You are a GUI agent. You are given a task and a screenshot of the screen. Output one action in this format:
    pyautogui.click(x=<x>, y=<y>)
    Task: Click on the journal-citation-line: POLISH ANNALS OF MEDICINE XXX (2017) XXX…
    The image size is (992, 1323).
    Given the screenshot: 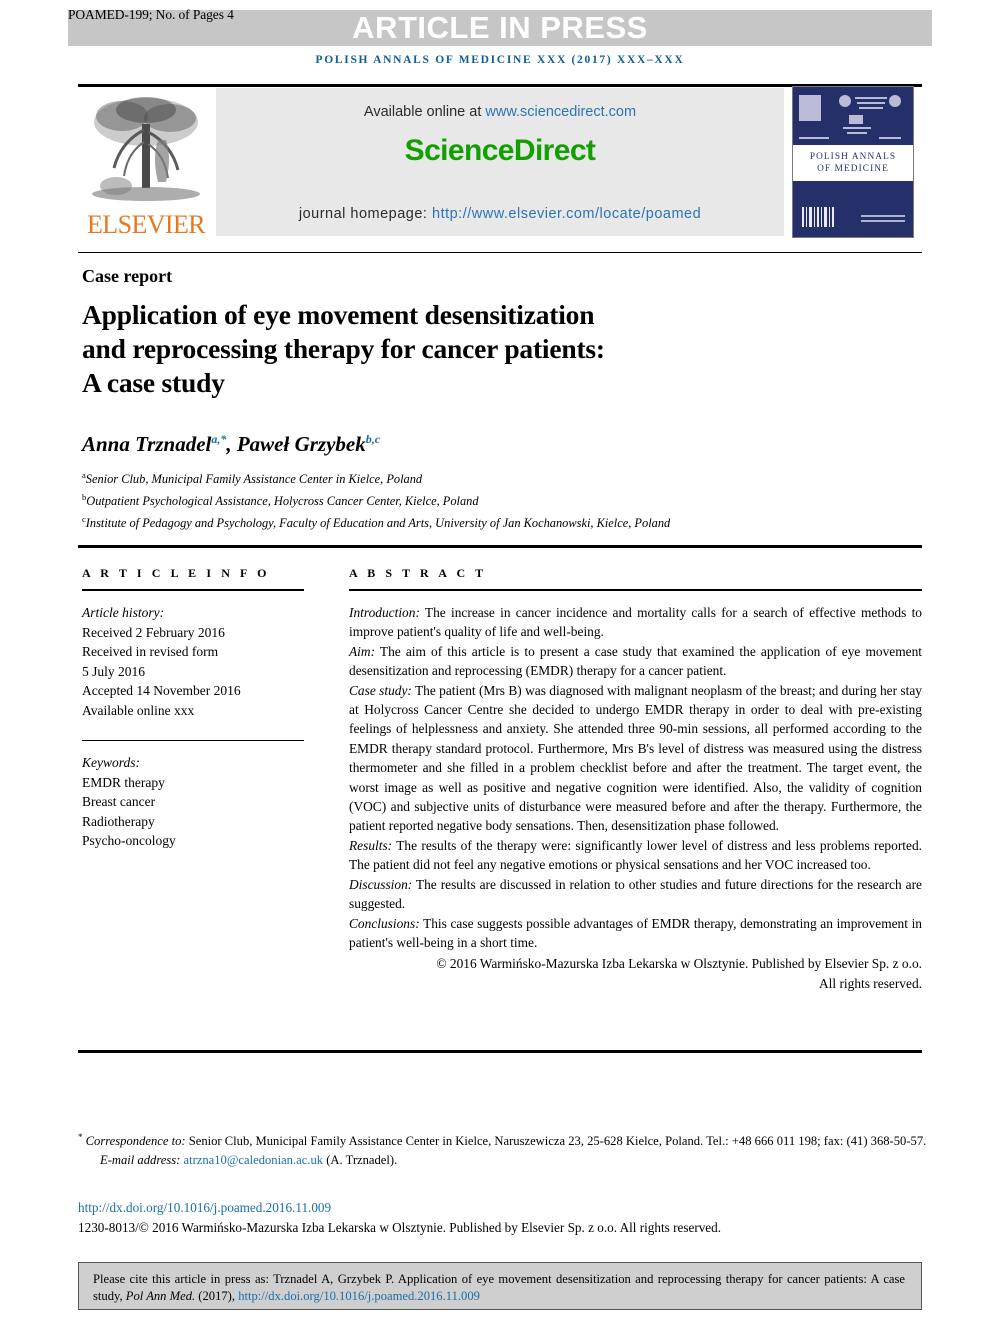 What is the action you would take?
    pyautogui.click(x=500, y=60)
    